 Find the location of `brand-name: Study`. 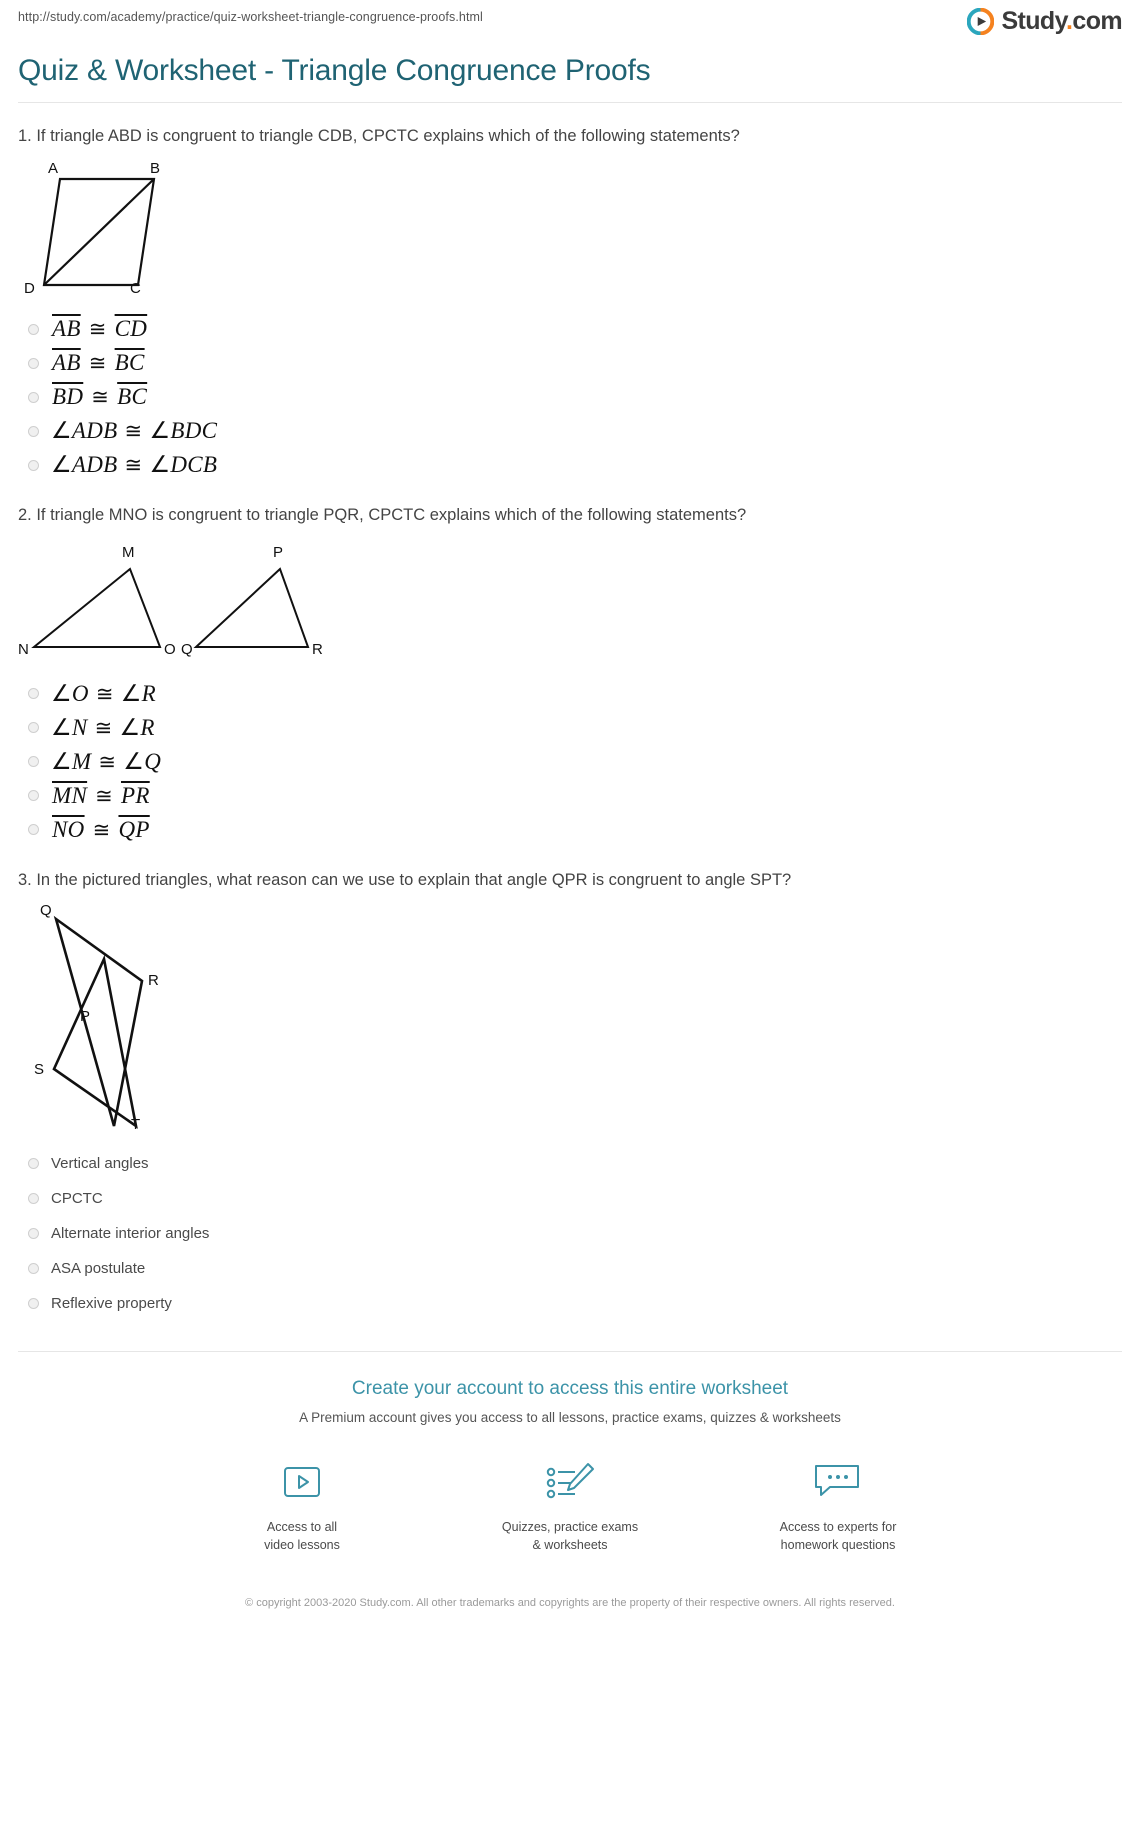

brand-name: Study is located at coordinates (1034, 21).